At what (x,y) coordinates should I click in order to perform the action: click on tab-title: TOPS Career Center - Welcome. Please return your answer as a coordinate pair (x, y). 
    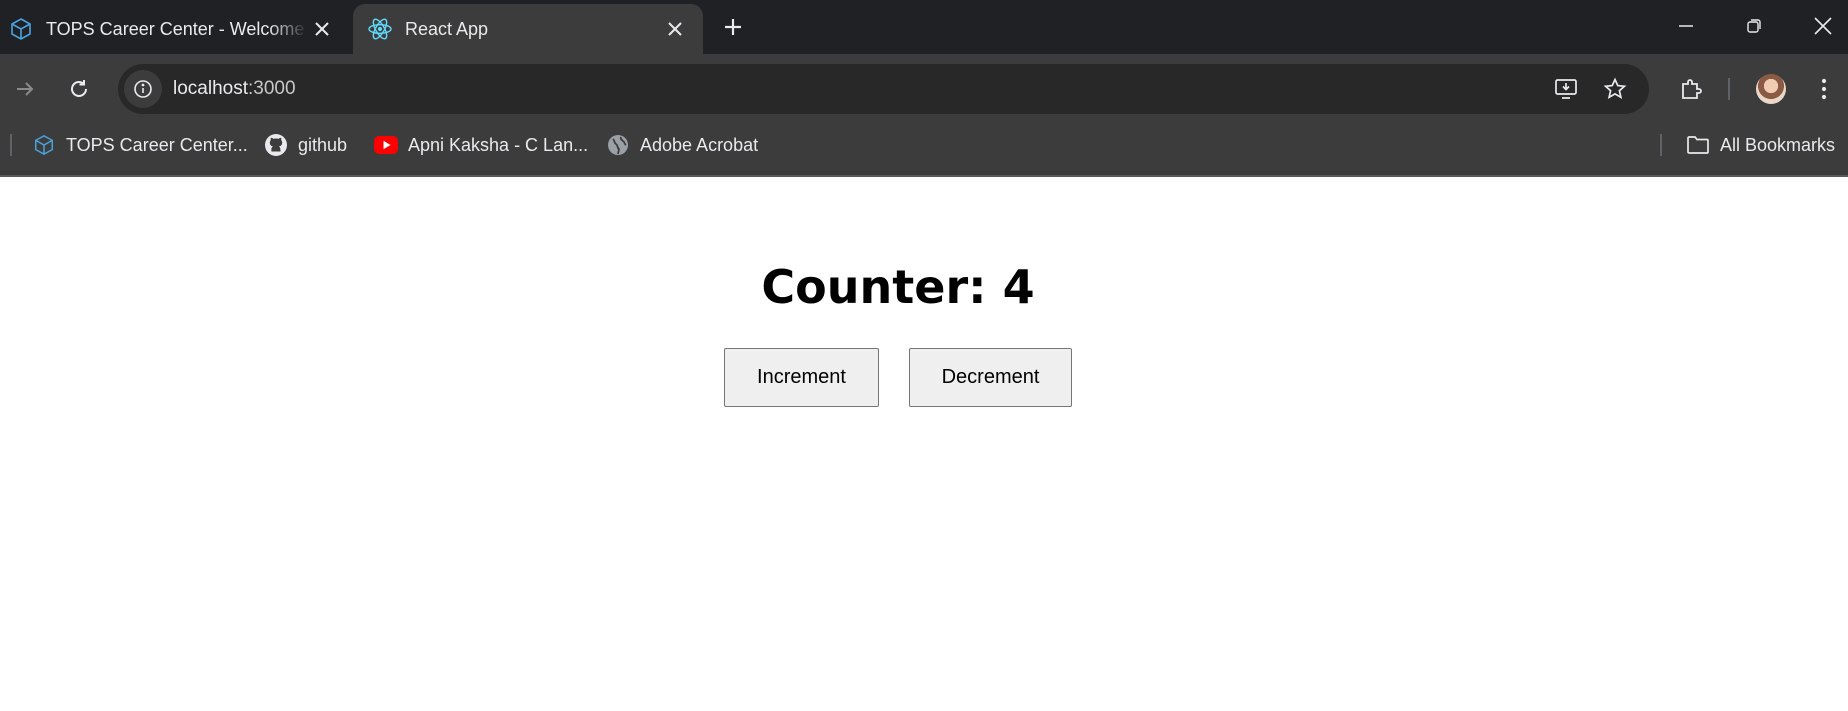
    Looking at the image, I should click on (175, 28).